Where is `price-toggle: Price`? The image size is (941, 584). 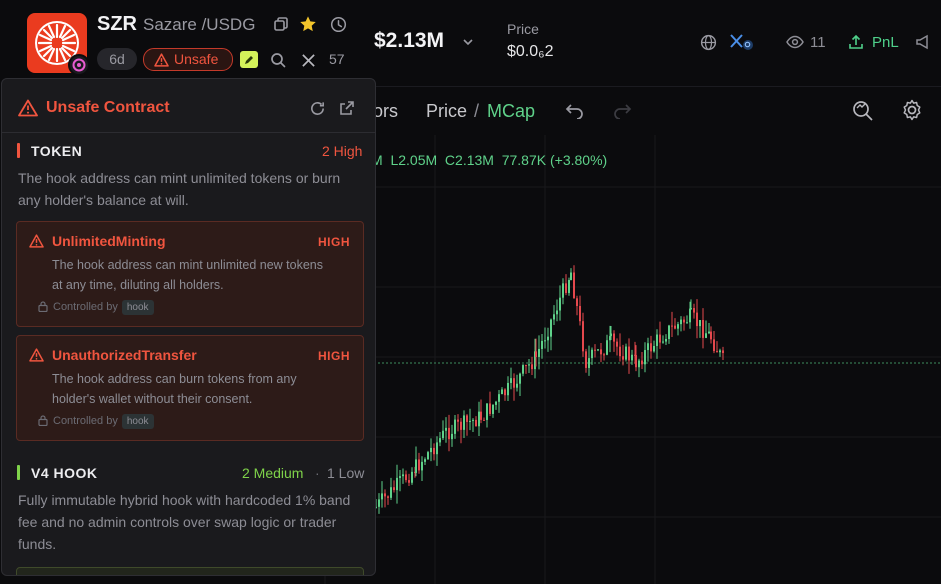
price-toggle: Price is located at coordinates (446, 111).